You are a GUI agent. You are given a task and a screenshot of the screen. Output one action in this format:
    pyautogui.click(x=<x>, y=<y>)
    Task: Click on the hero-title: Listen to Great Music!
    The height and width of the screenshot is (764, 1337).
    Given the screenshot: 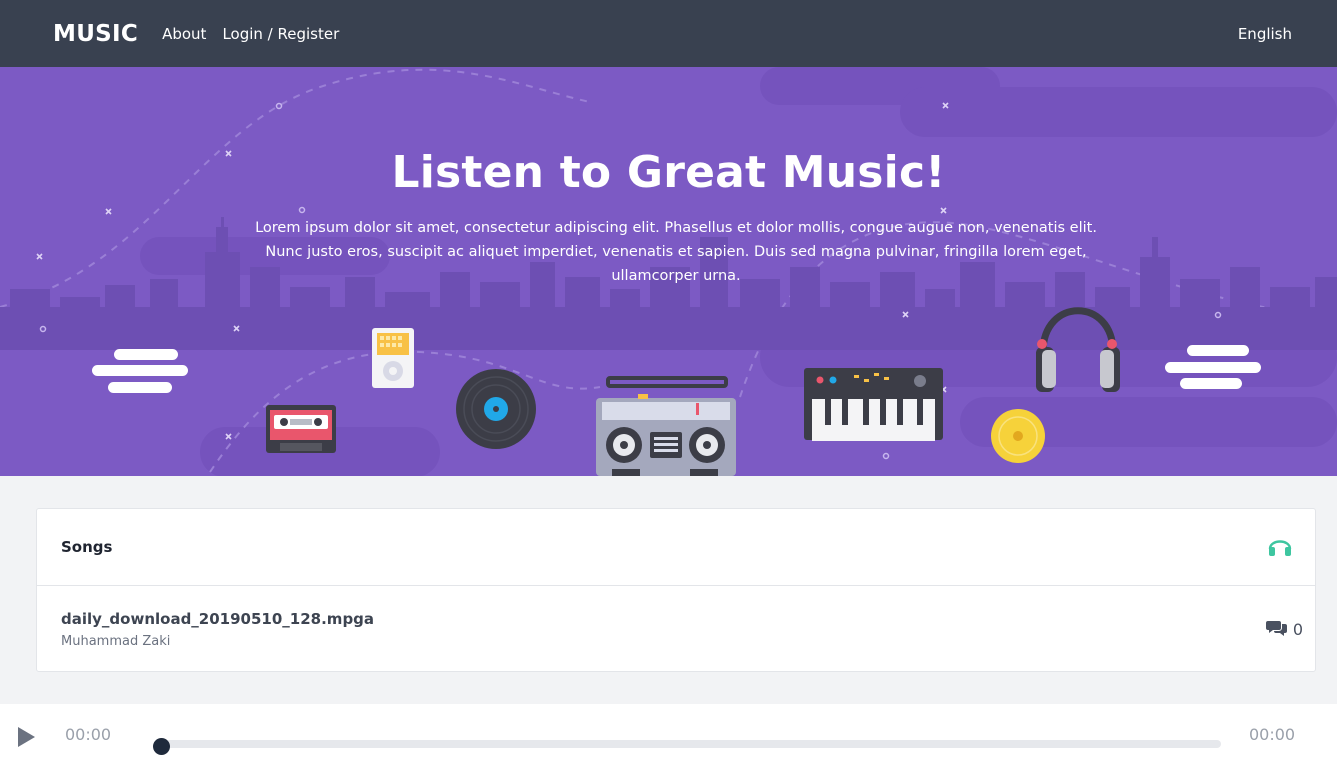 What is the action you would take?
    pyautogui.click(x=668, y=172)
    